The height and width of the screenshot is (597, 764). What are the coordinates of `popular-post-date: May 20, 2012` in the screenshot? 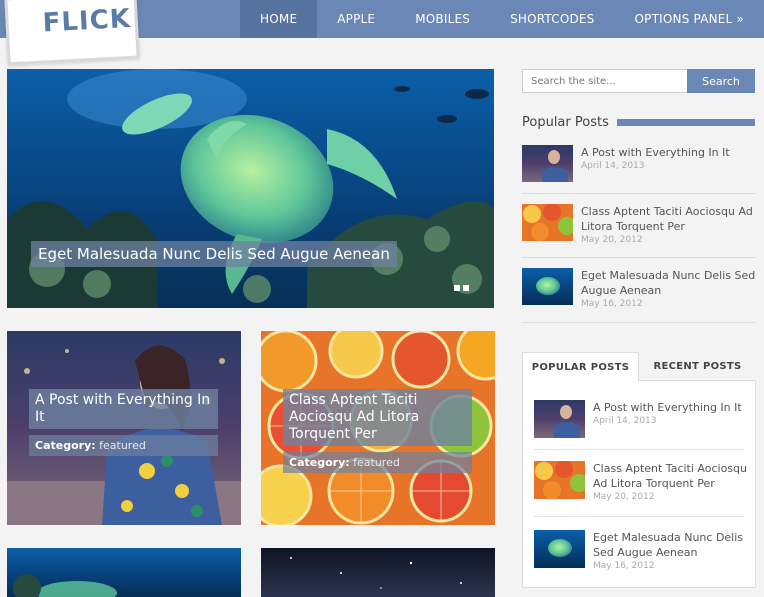 It's located at (612, 240).